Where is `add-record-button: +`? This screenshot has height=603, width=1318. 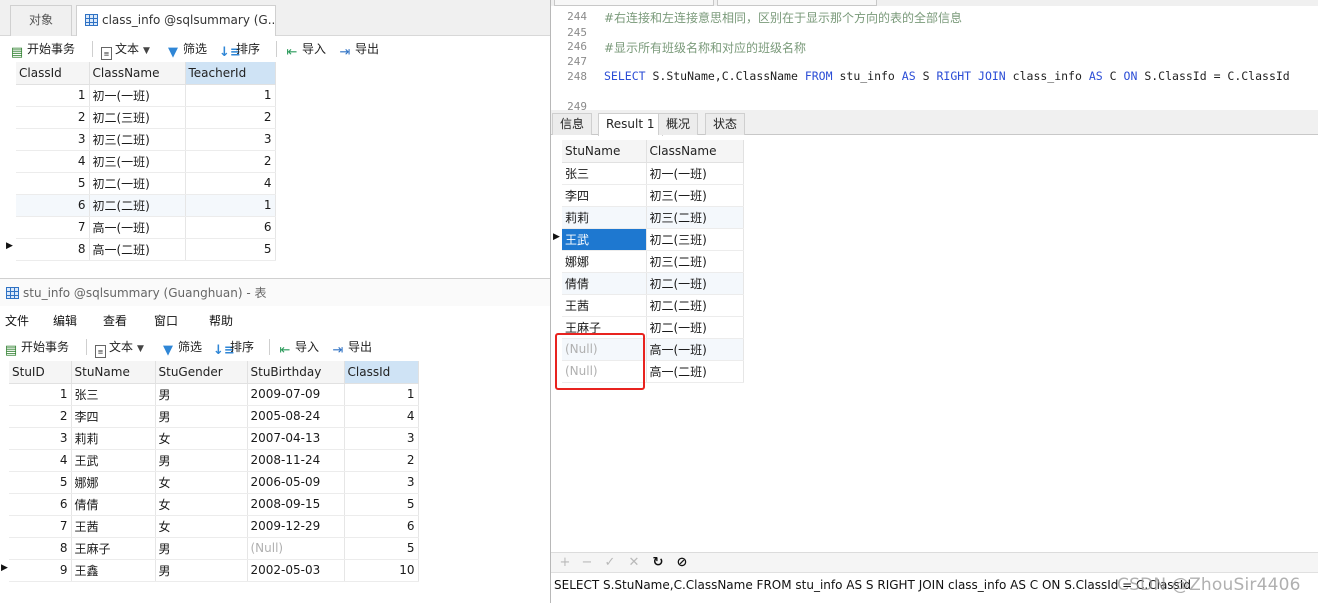 add-record-button: + is located at coordinates (565, 563).